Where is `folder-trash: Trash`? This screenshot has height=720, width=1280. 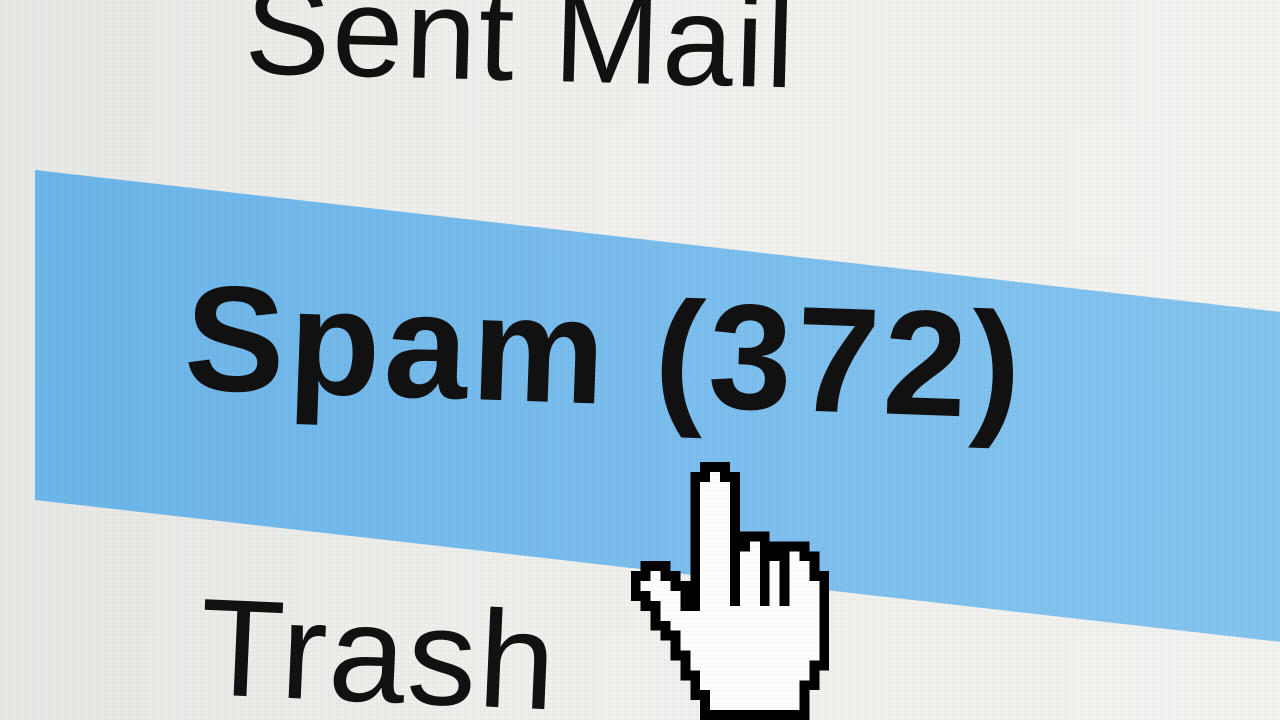
folder-trash: Trash is located at coordinates (379, 645).